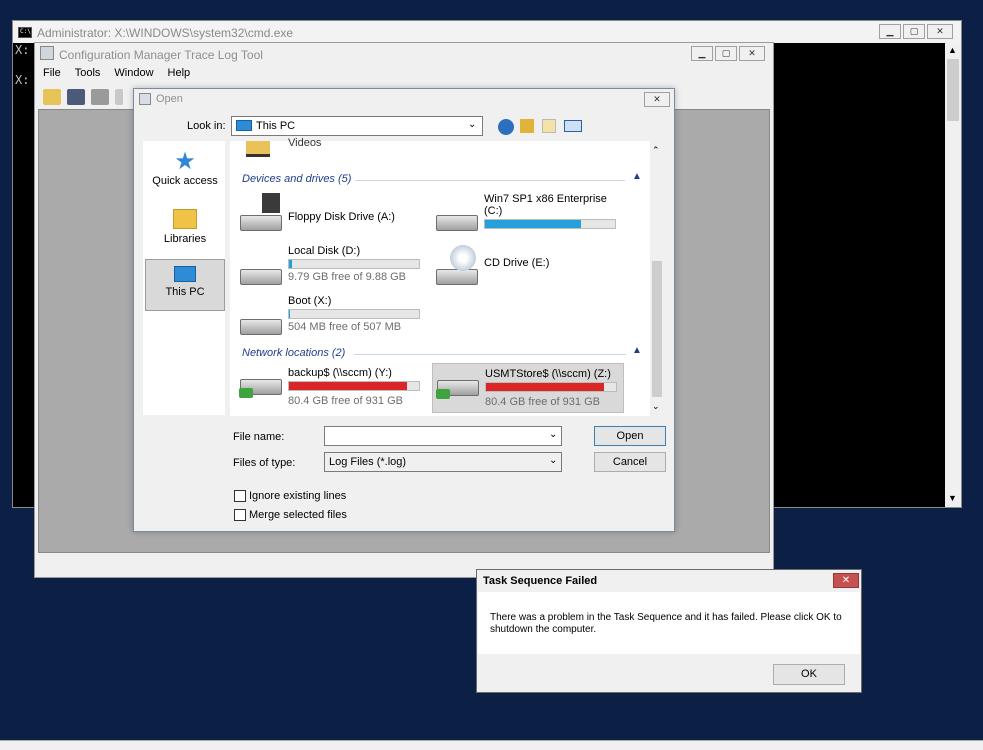 The height and width of the screenshot is (750, 983). What do you see at coordinates (240, 515) in the screenshot?
I see `merge-files-checkbox` at bounding box center [240, 515].